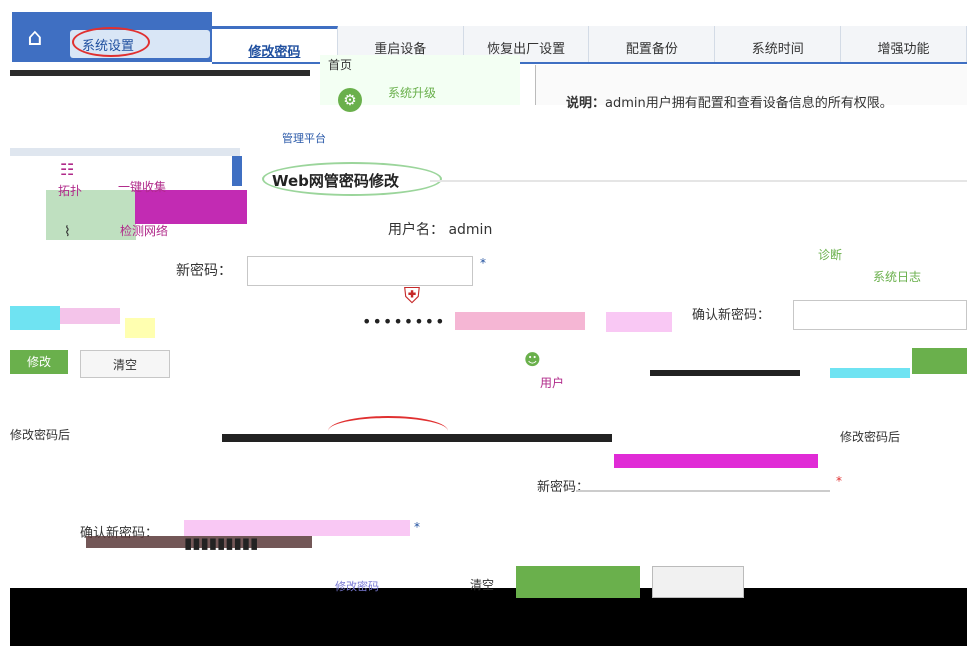 The image size is (967, 646). I want to click on decor-dark-bar, so click(417, 438).